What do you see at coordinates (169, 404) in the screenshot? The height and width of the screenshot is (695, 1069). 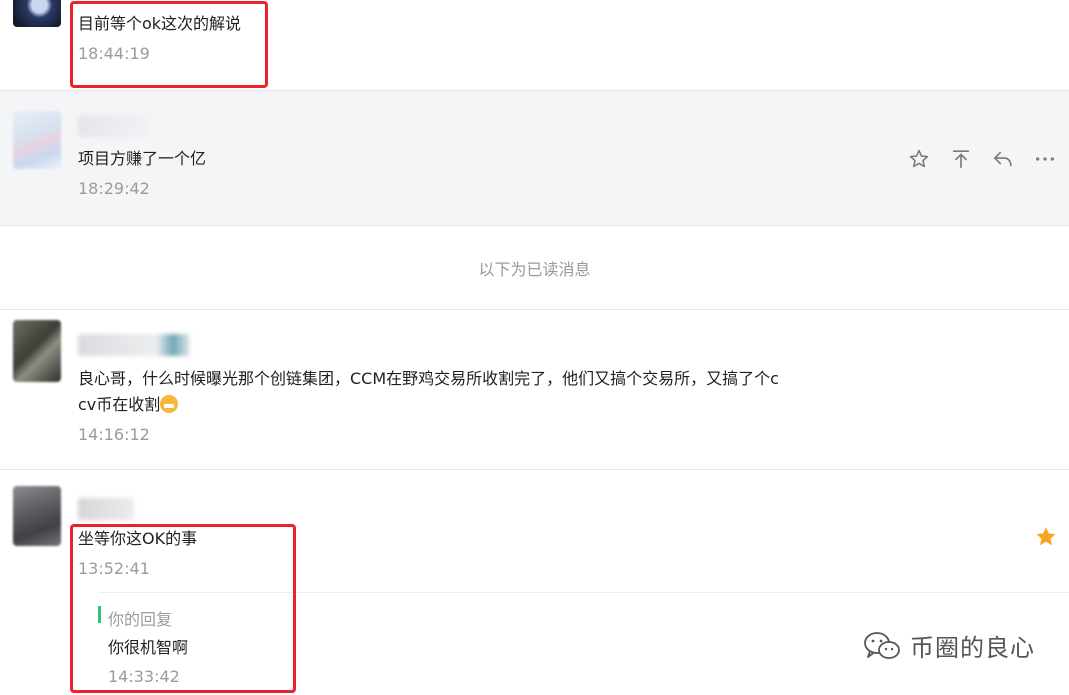 I see `grimace-emoji-icon` at bounding box center [169, 404].